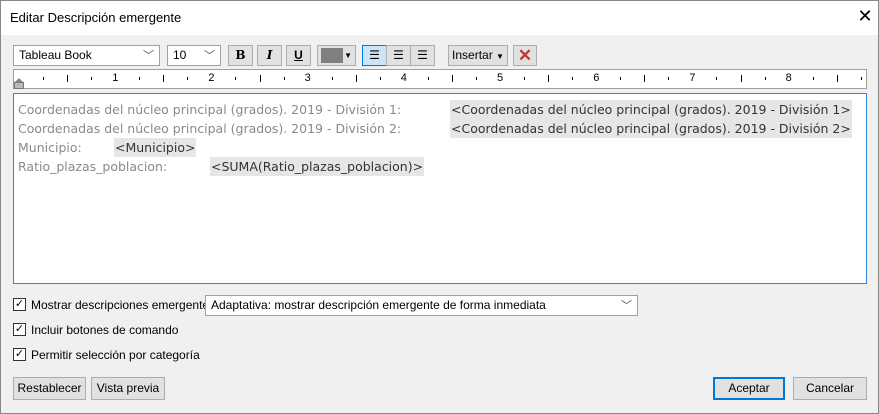  Describe the element at coordinates (19, 329) in the screenshot. I see `command-buttons-checkbox: ✓` at that location.